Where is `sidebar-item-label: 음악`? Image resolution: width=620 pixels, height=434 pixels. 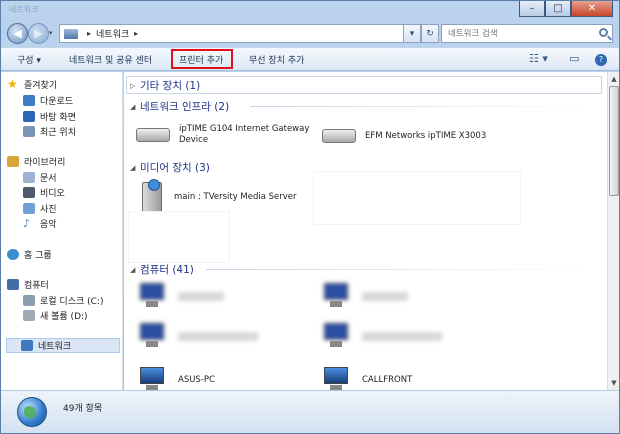 sidebar-item-label: 음악 is located at coordinates (48, 225).